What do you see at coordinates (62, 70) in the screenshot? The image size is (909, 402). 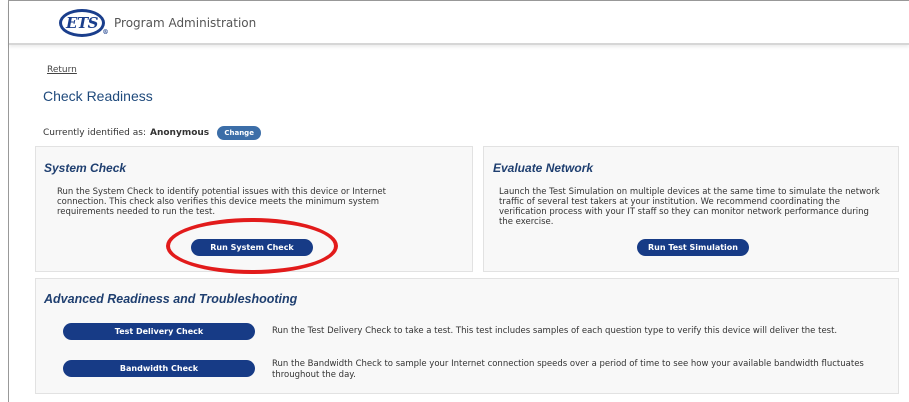 I see `return-link: Return` at bounding box center [62, 70].